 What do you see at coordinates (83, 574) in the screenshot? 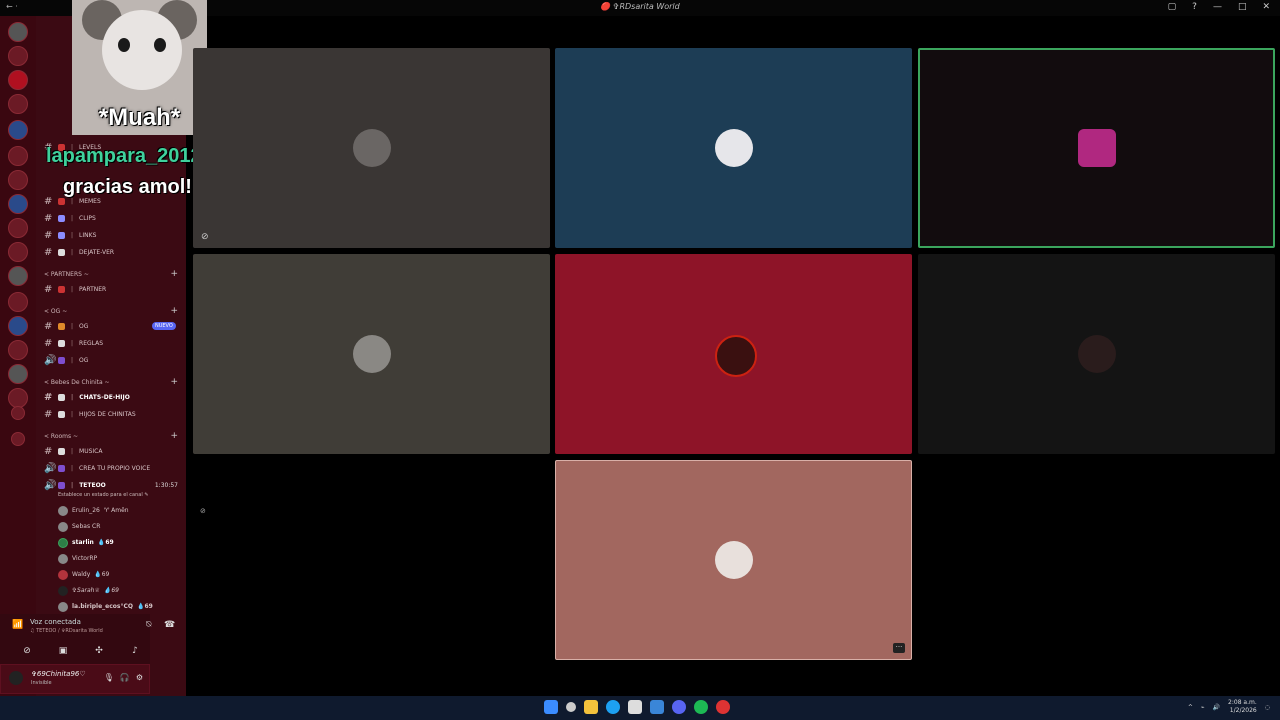
I see `voice-user: Waldy 💧69` at bounding box center [83, 574].